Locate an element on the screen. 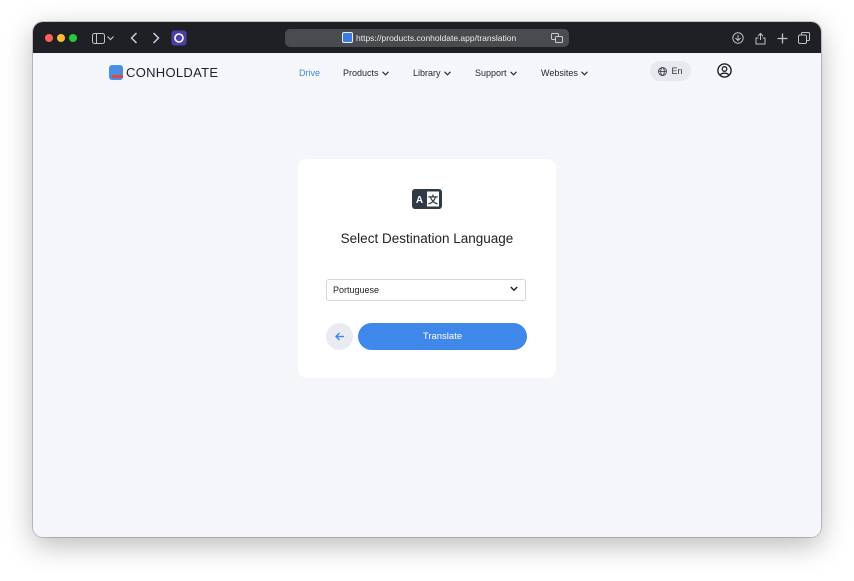 The width and height of the screenshot is (854, 581). back-nav-icon is located at coordinates (134, 38).